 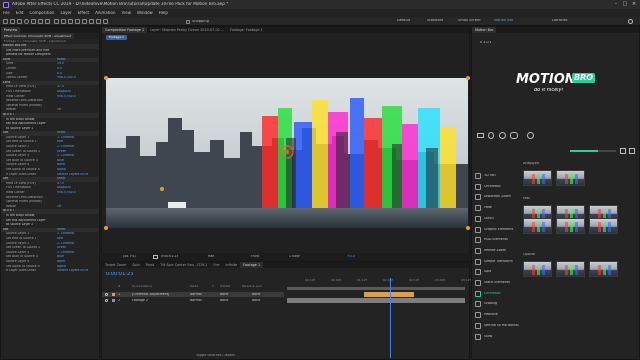 I want to click on layer-trkmat: None, so click(x=224, y=301).